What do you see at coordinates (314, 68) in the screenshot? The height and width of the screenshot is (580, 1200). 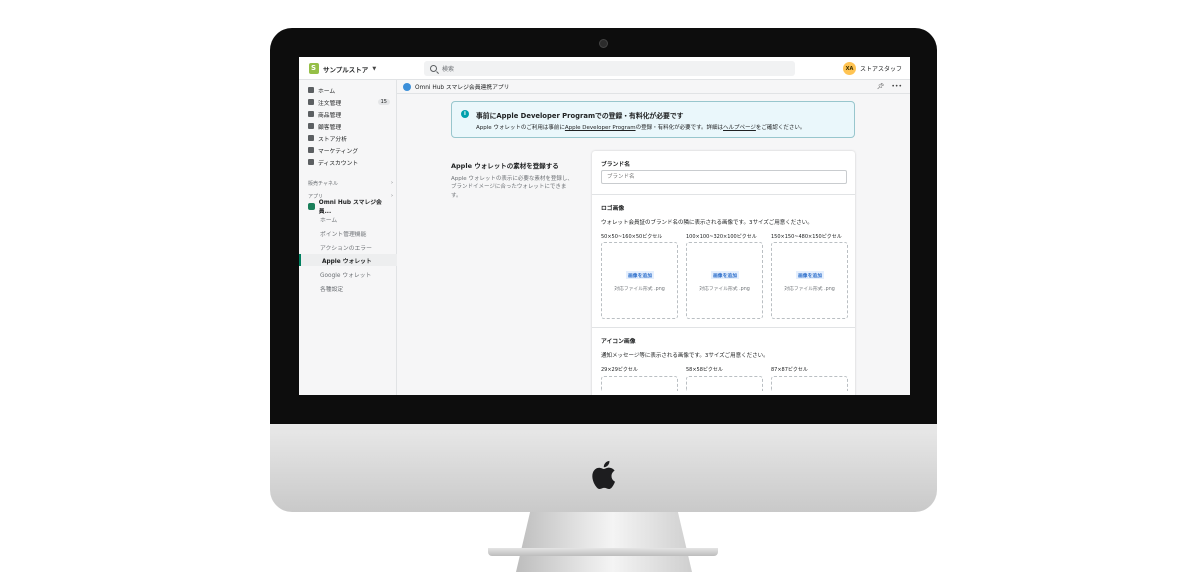 I see `shopify-bag-icon` at bounding box center [314, 68].